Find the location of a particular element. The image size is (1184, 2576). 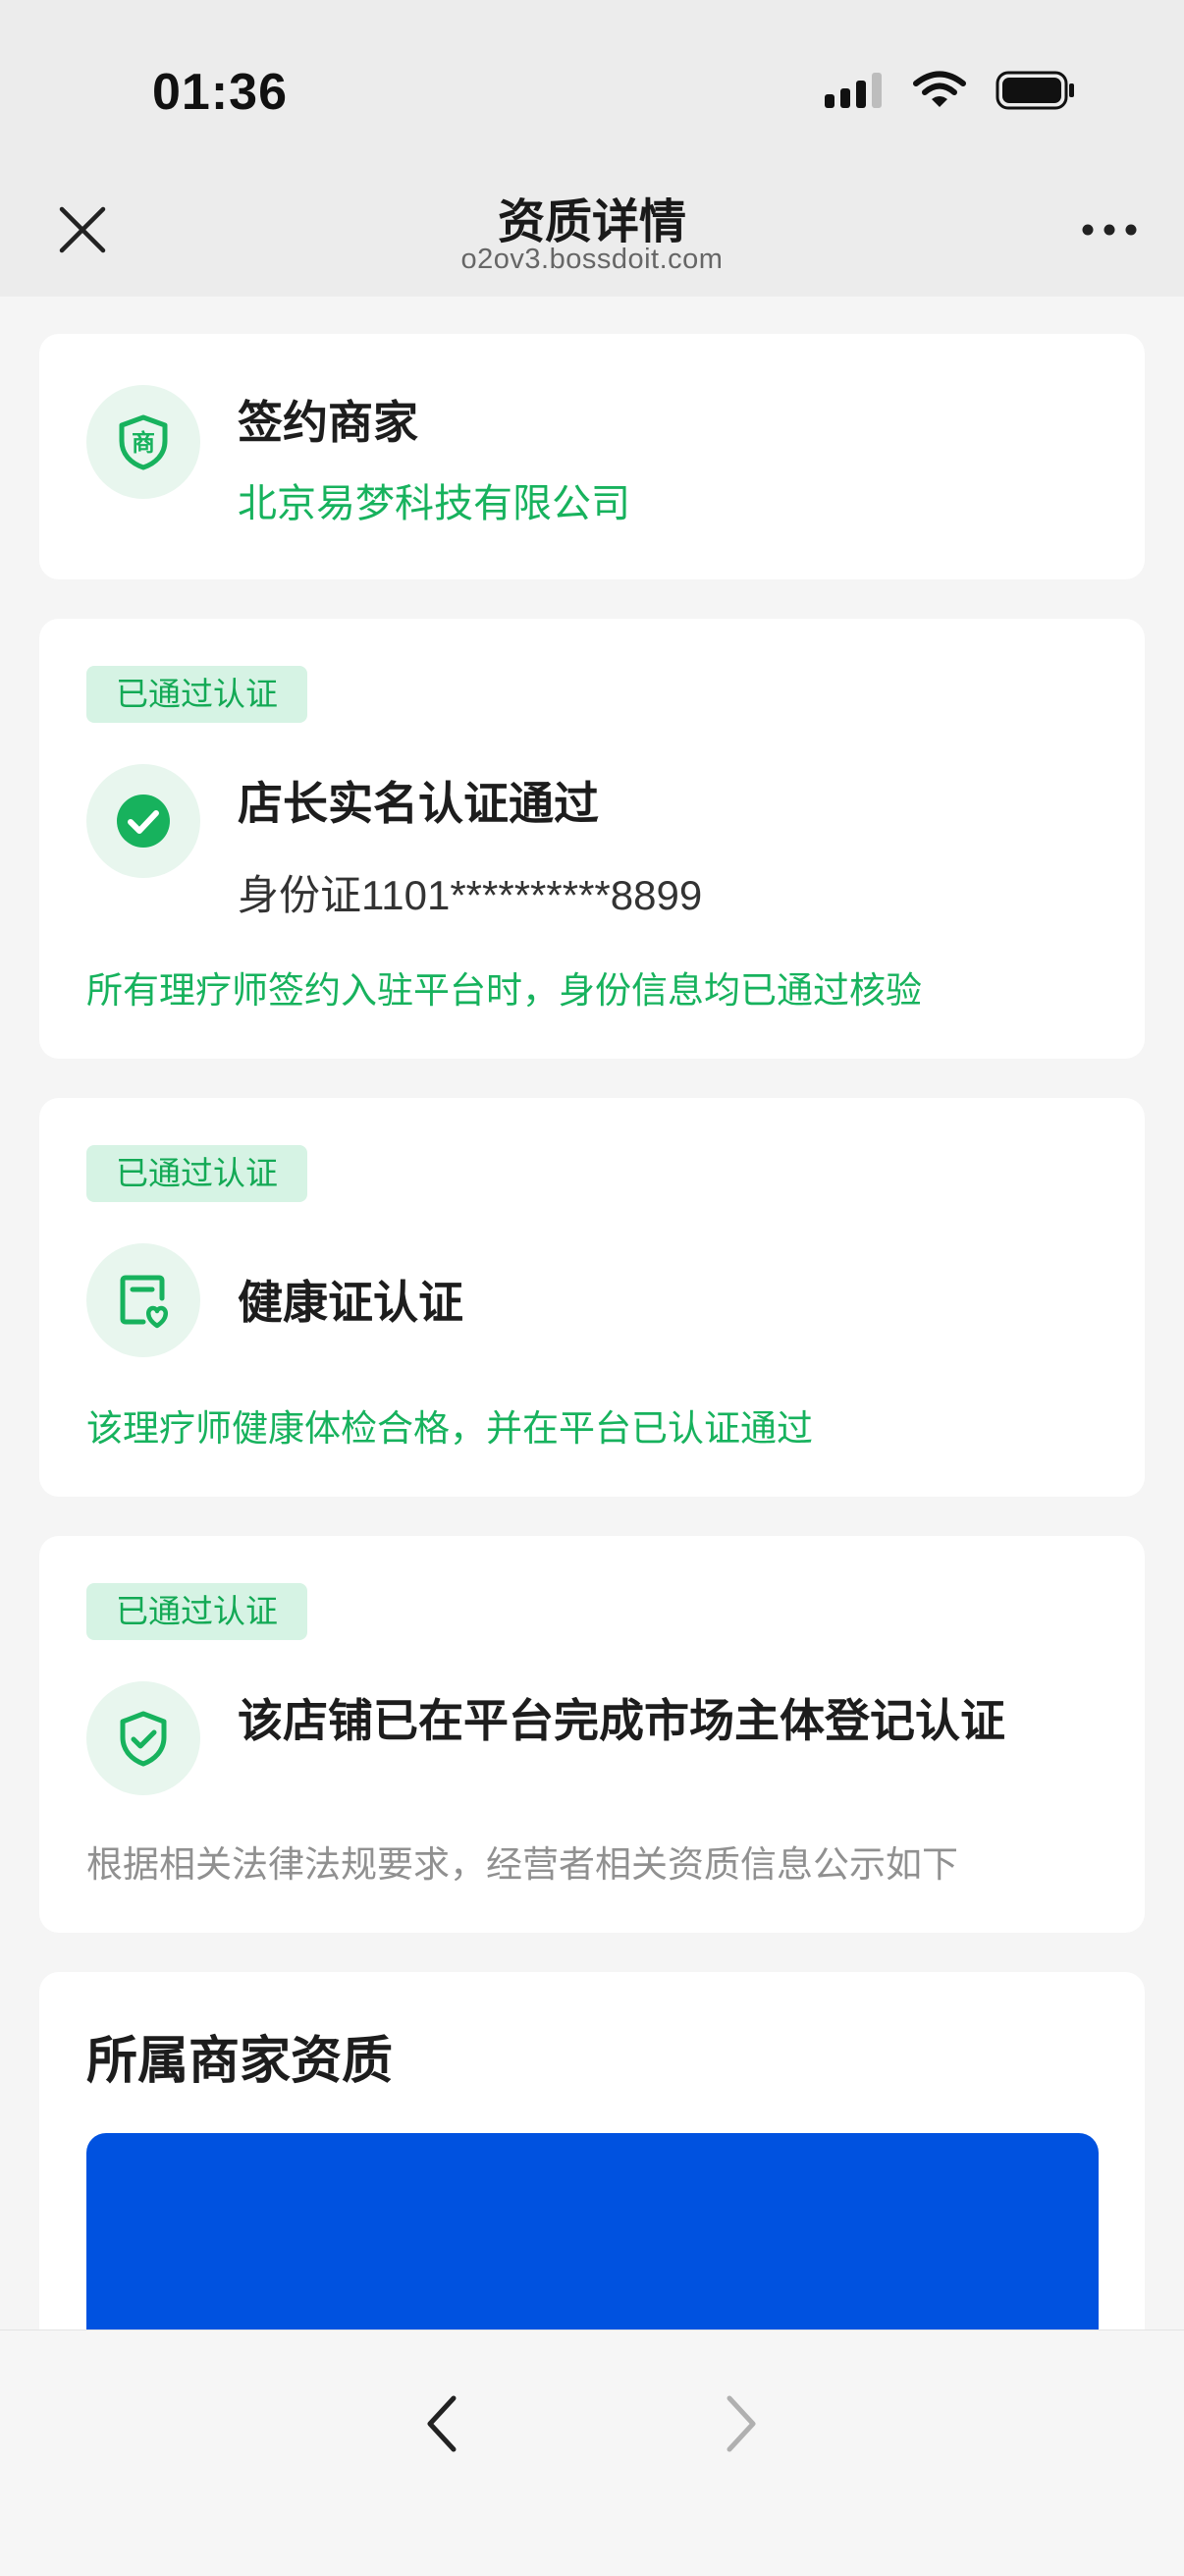

forward-button is located at coordinates (741, 2424).